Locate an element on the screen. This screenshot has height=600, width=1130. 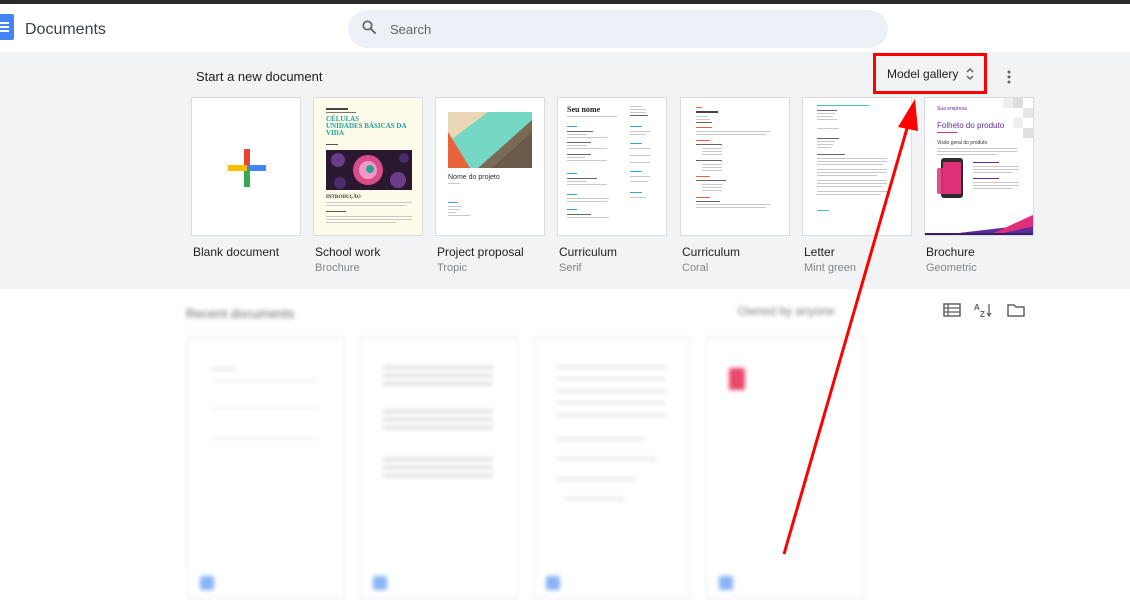
plus-icon is located at coordinates (247, 168).